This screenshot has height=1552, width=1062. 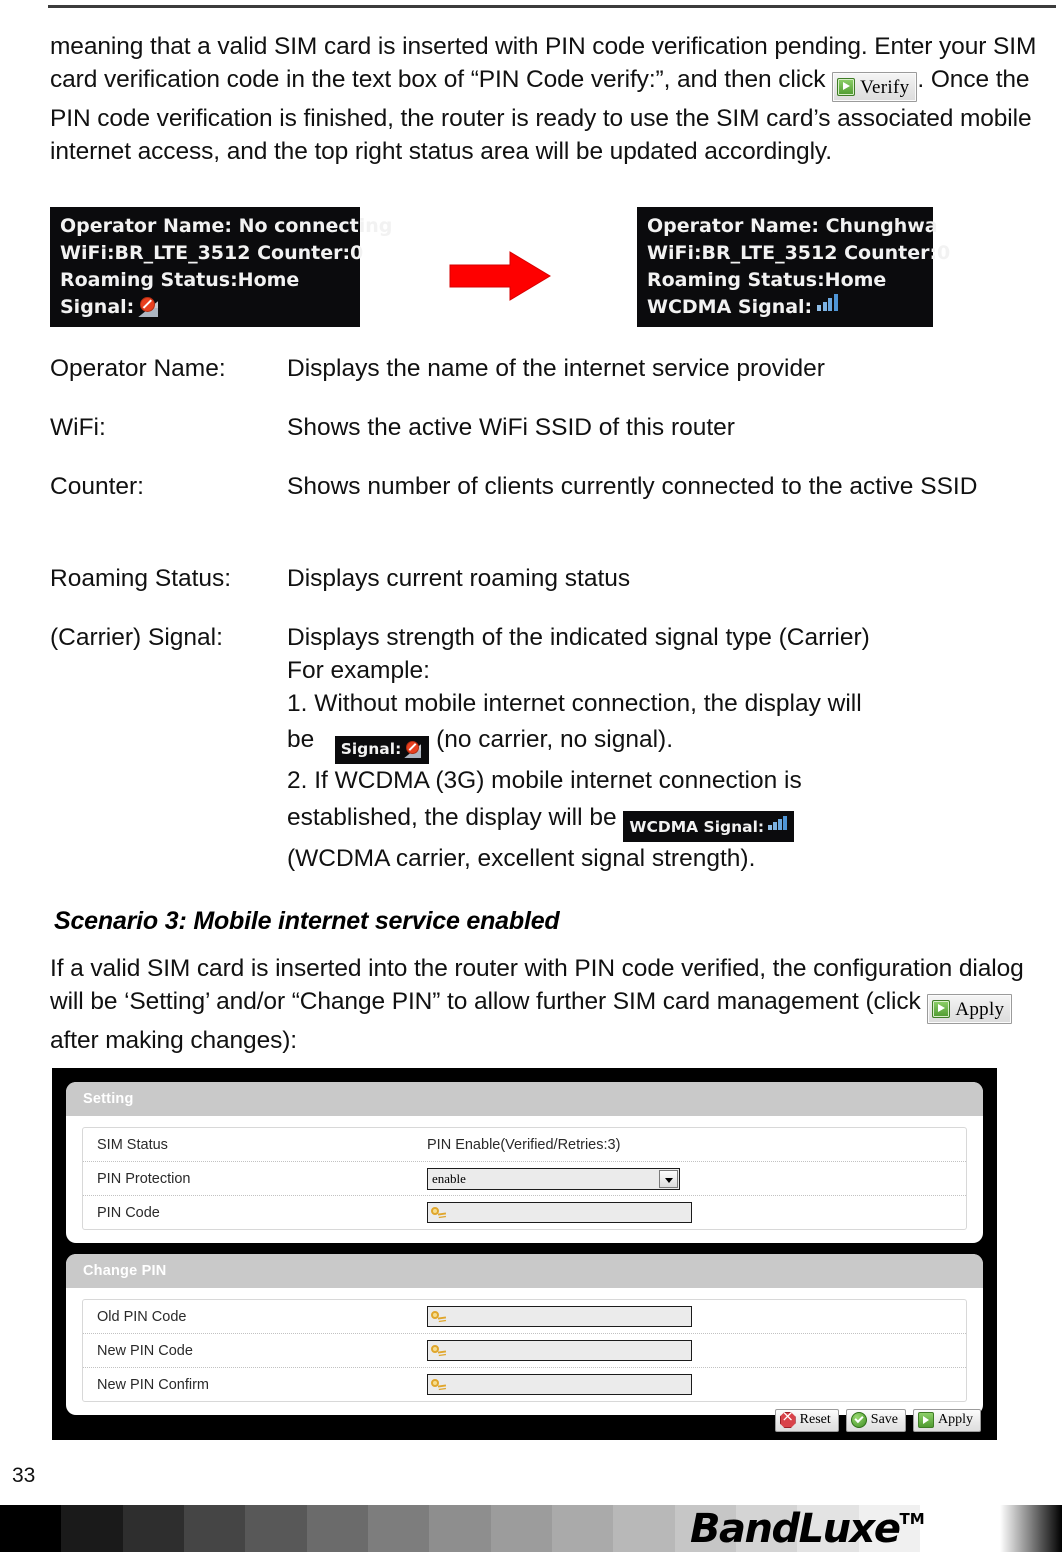 I want to click on apply-button-inline: Apply, so click(x=970, y=1009).